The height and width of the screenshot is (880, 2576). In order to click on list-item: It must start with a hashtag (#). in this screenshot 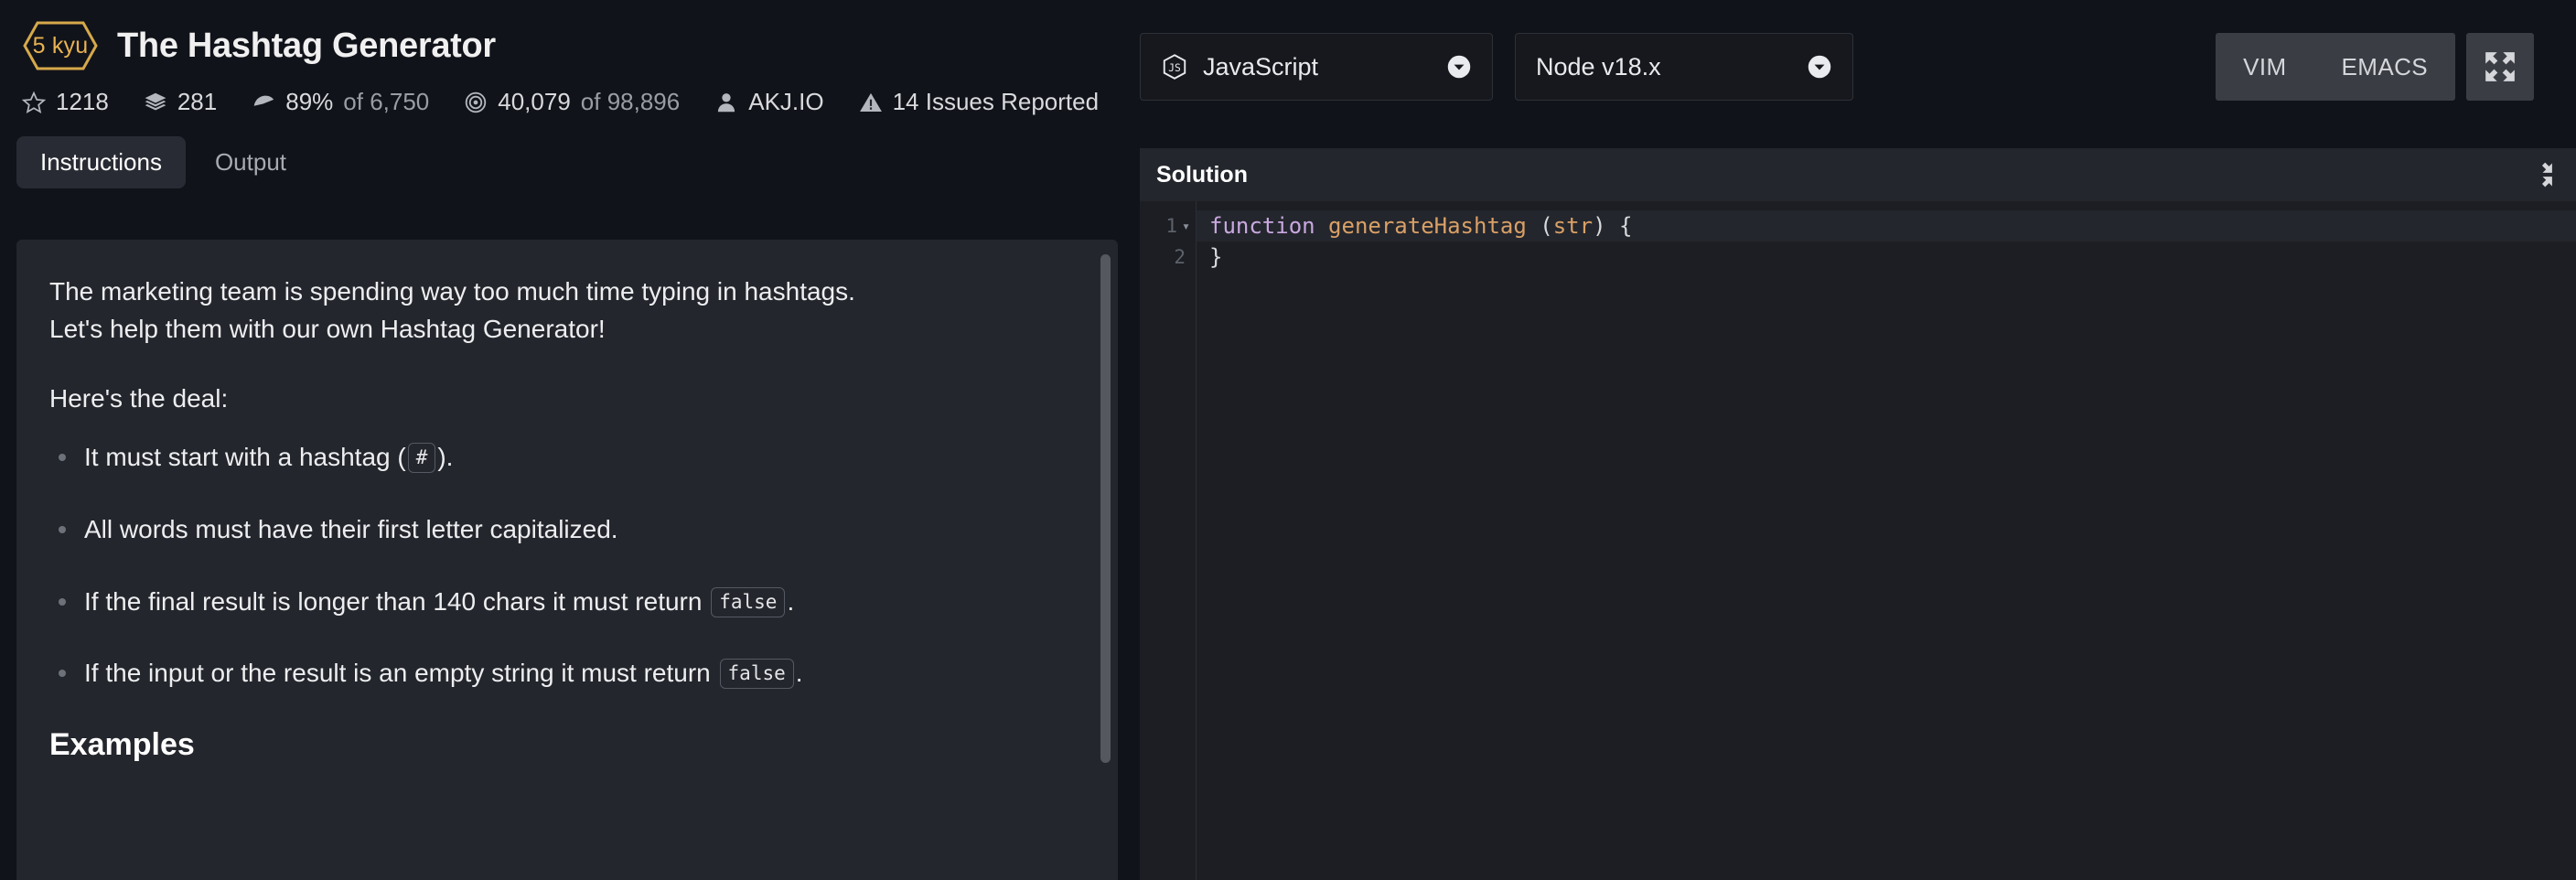, I will do `click(554, 458)`.